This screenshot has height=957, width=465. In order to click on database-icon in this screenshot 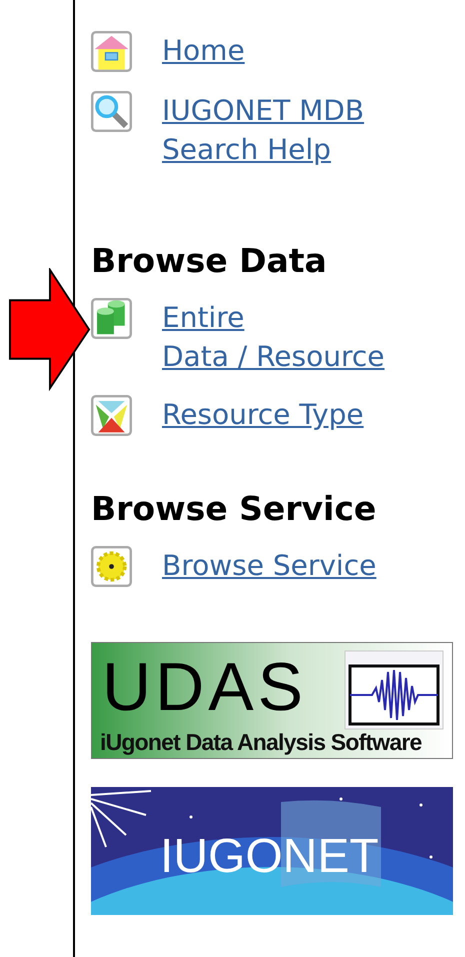, I will do `click(111, 318)`.